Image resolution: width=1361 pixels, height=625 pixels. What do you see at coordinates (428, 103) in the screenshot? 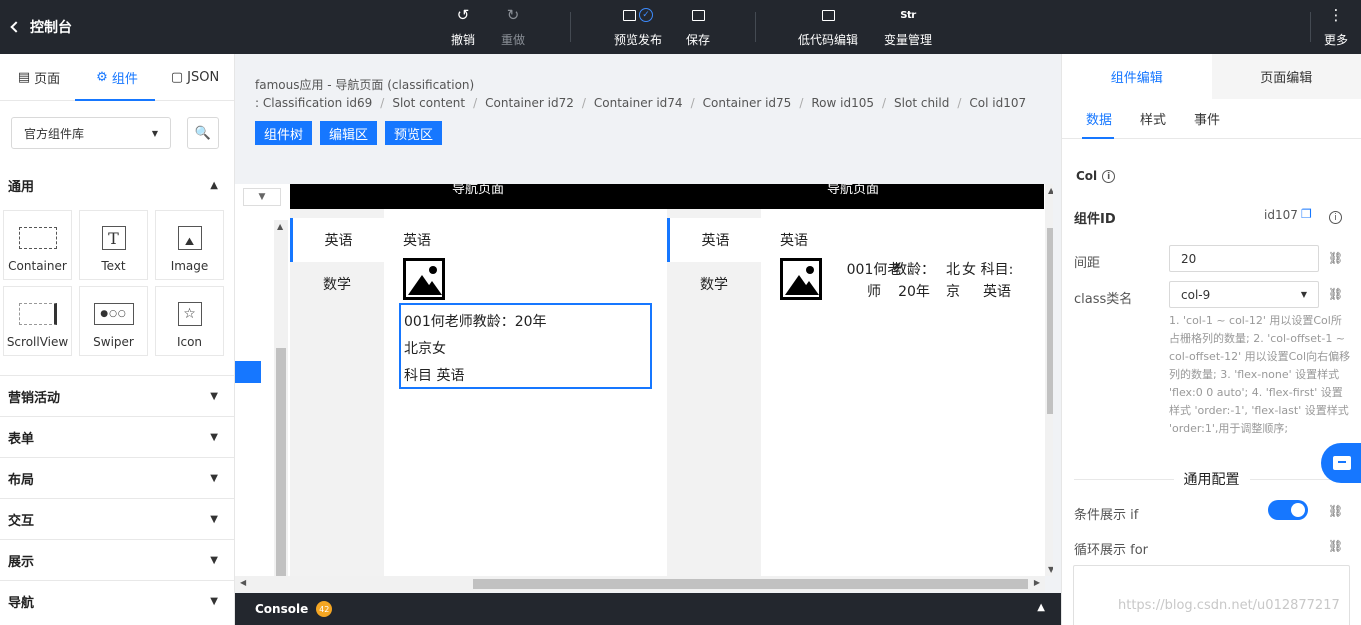
I see `breadcrumb-item: Slot content` at bounding box center [428, 103].